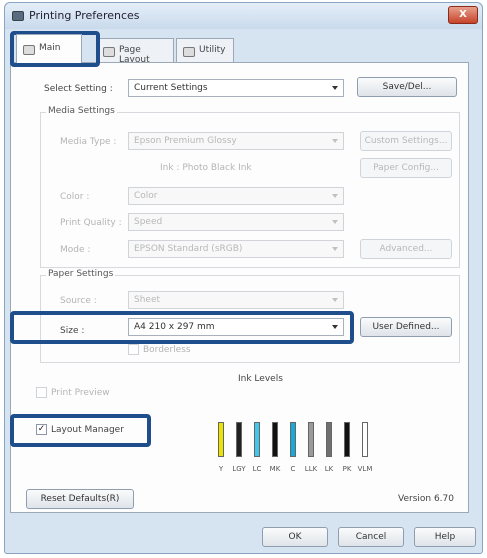 The height and width of the screenshot is (558, 487). What do you see at coordinates (41, 392) in the screenshot?
I see `print-preview-checkbox-box` at bounding box center [41, 392].